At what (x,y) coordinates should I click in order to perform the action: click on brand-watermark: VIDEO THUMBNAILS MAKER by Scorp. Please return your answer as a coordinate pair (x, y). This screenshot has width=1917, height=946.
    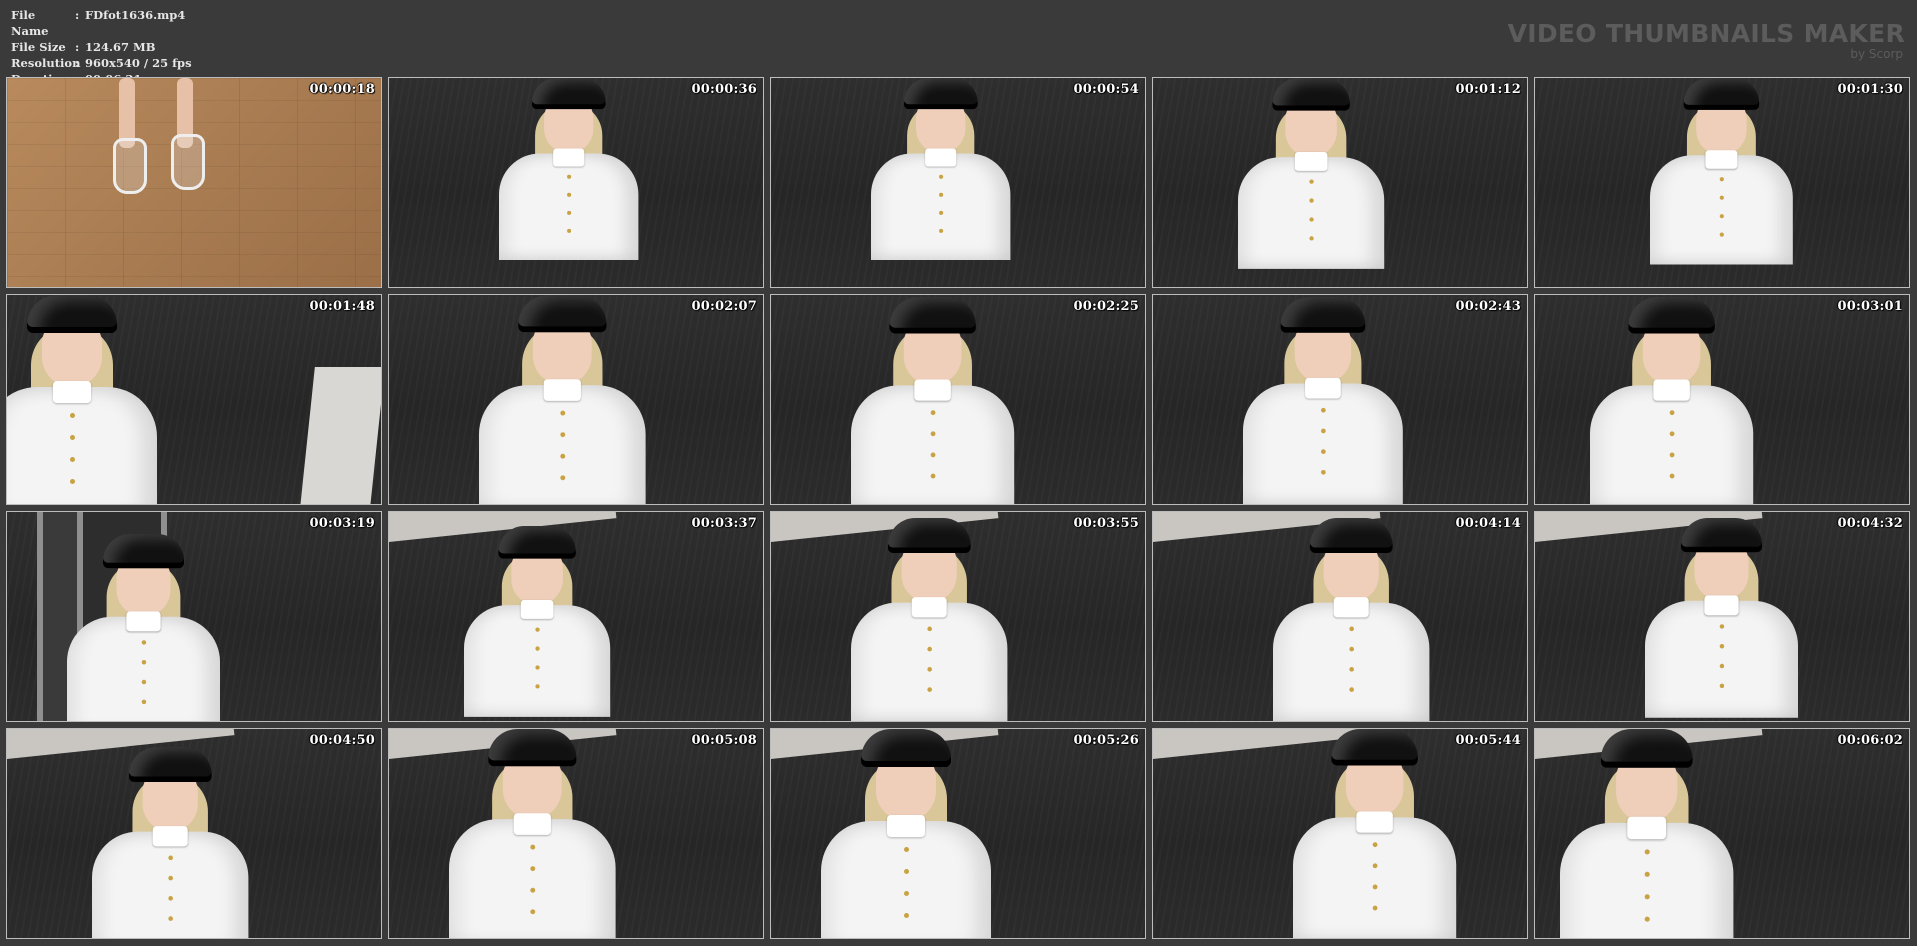
    Looking at the image, I should click on (1706, 40).